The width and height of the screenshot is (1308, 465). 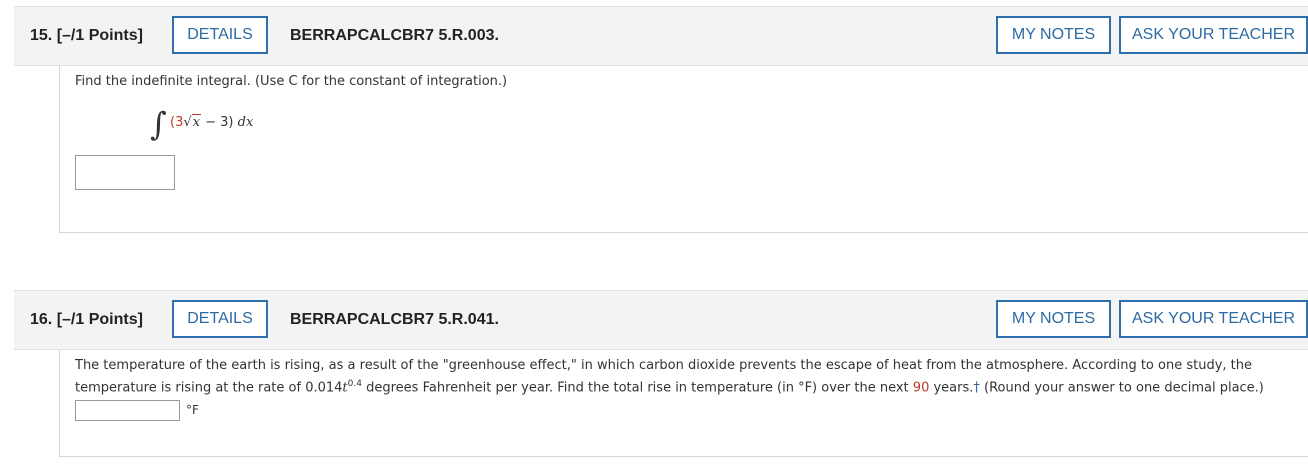 What do you see at coordinates (394, 319) in the screenshot?
I see `problem-code: BERRAPCALCBR7 5.R.041.` at bounding box center [394, 319].